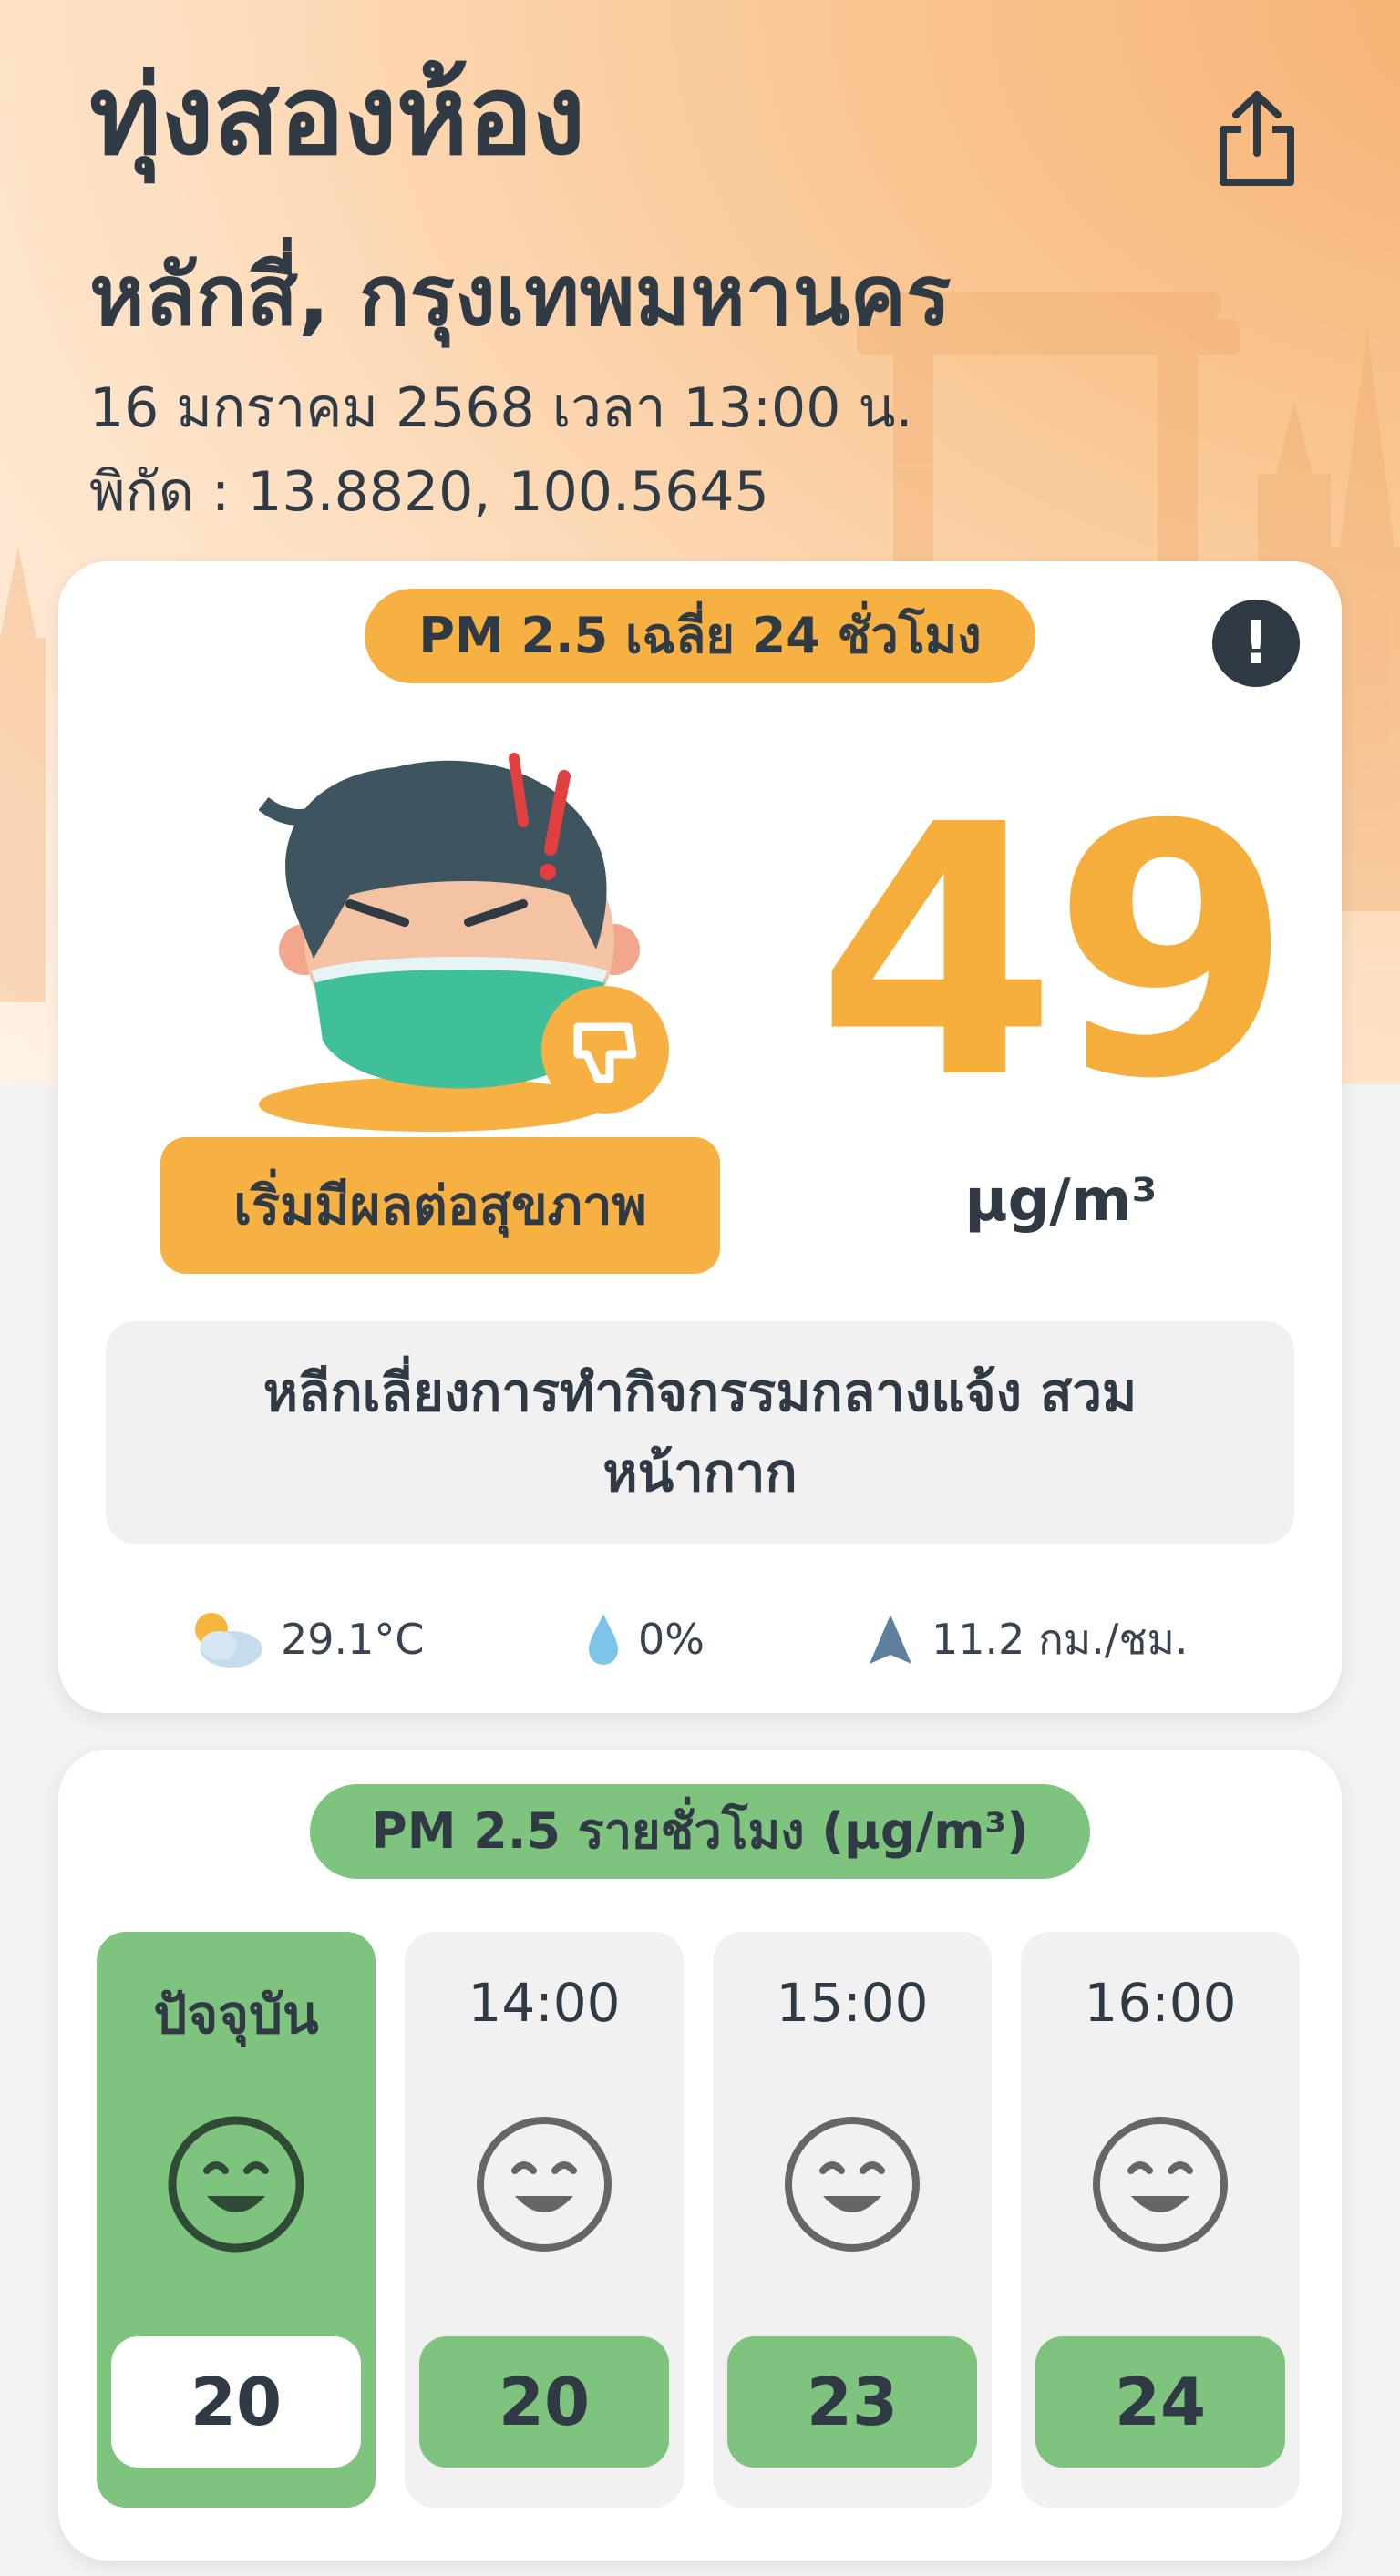 This screenshot has height=2576, width=1400. I want to click on location-subtitle: หลักสี่, กรุงเทพมหานคร, so click(521, 295).